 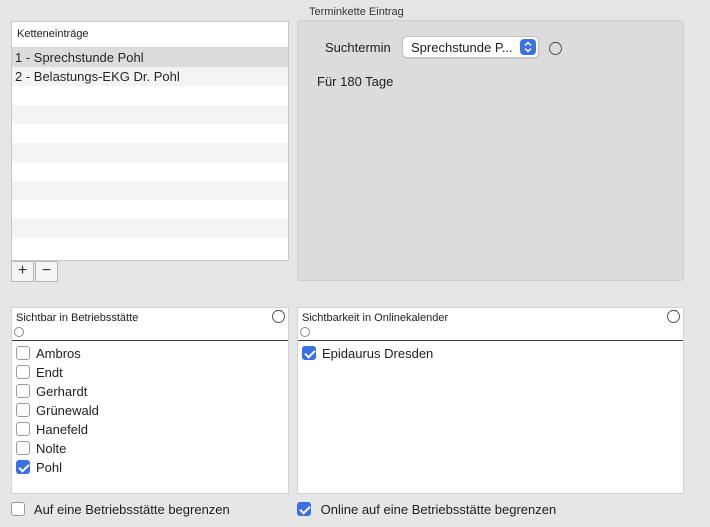 I want to click on limit-online-checkbox: Online auf eine Betriebsstätte begrenzen, so click(x=426, y=509).